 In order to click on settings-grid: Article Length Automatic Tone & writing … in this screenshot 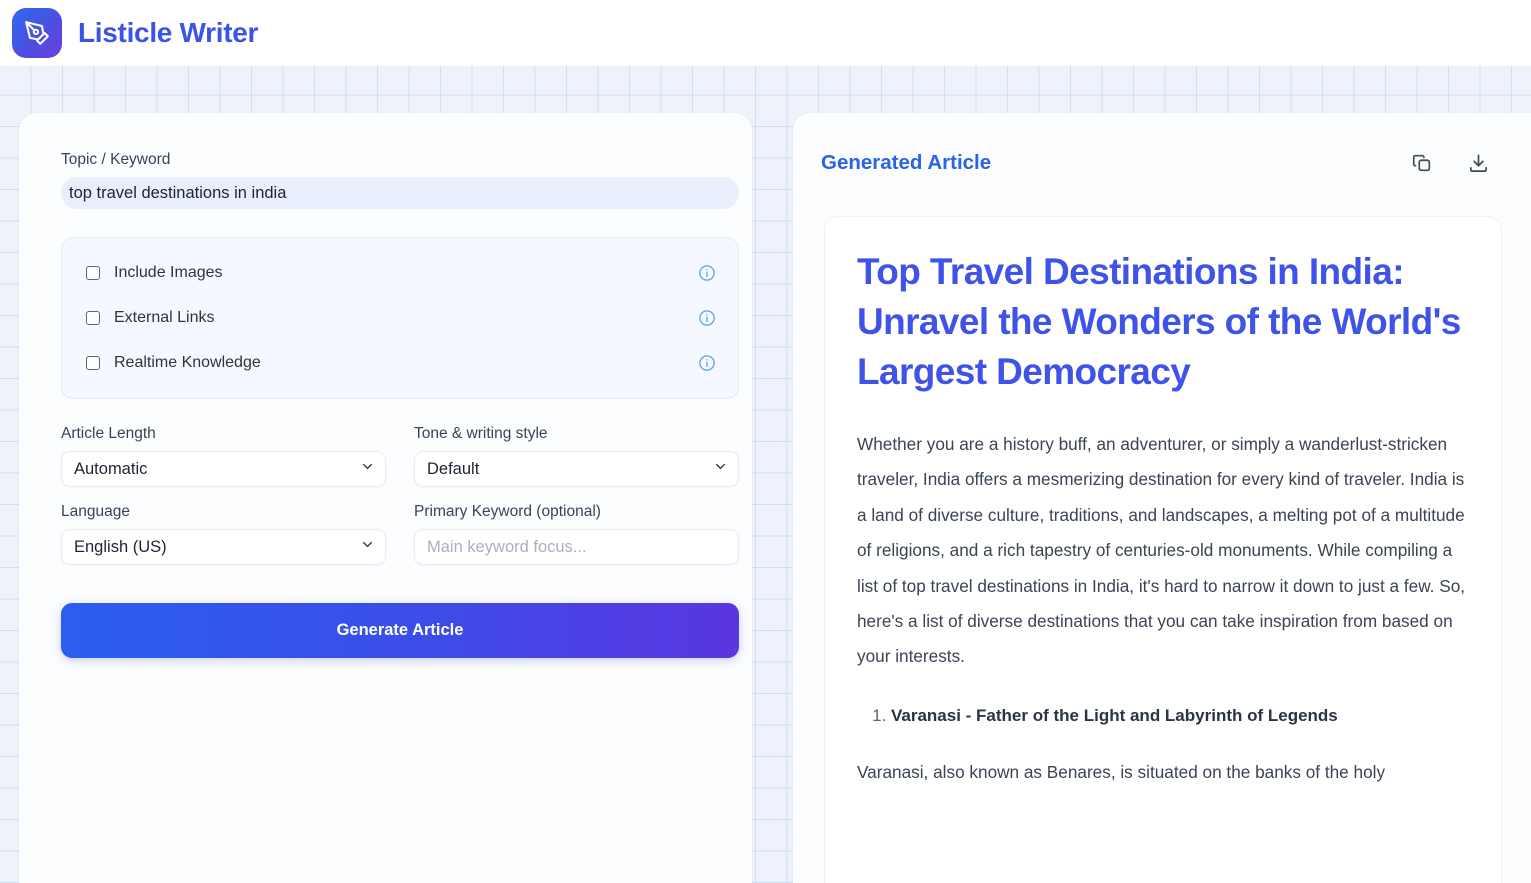, I will do `click(400, 541)`.